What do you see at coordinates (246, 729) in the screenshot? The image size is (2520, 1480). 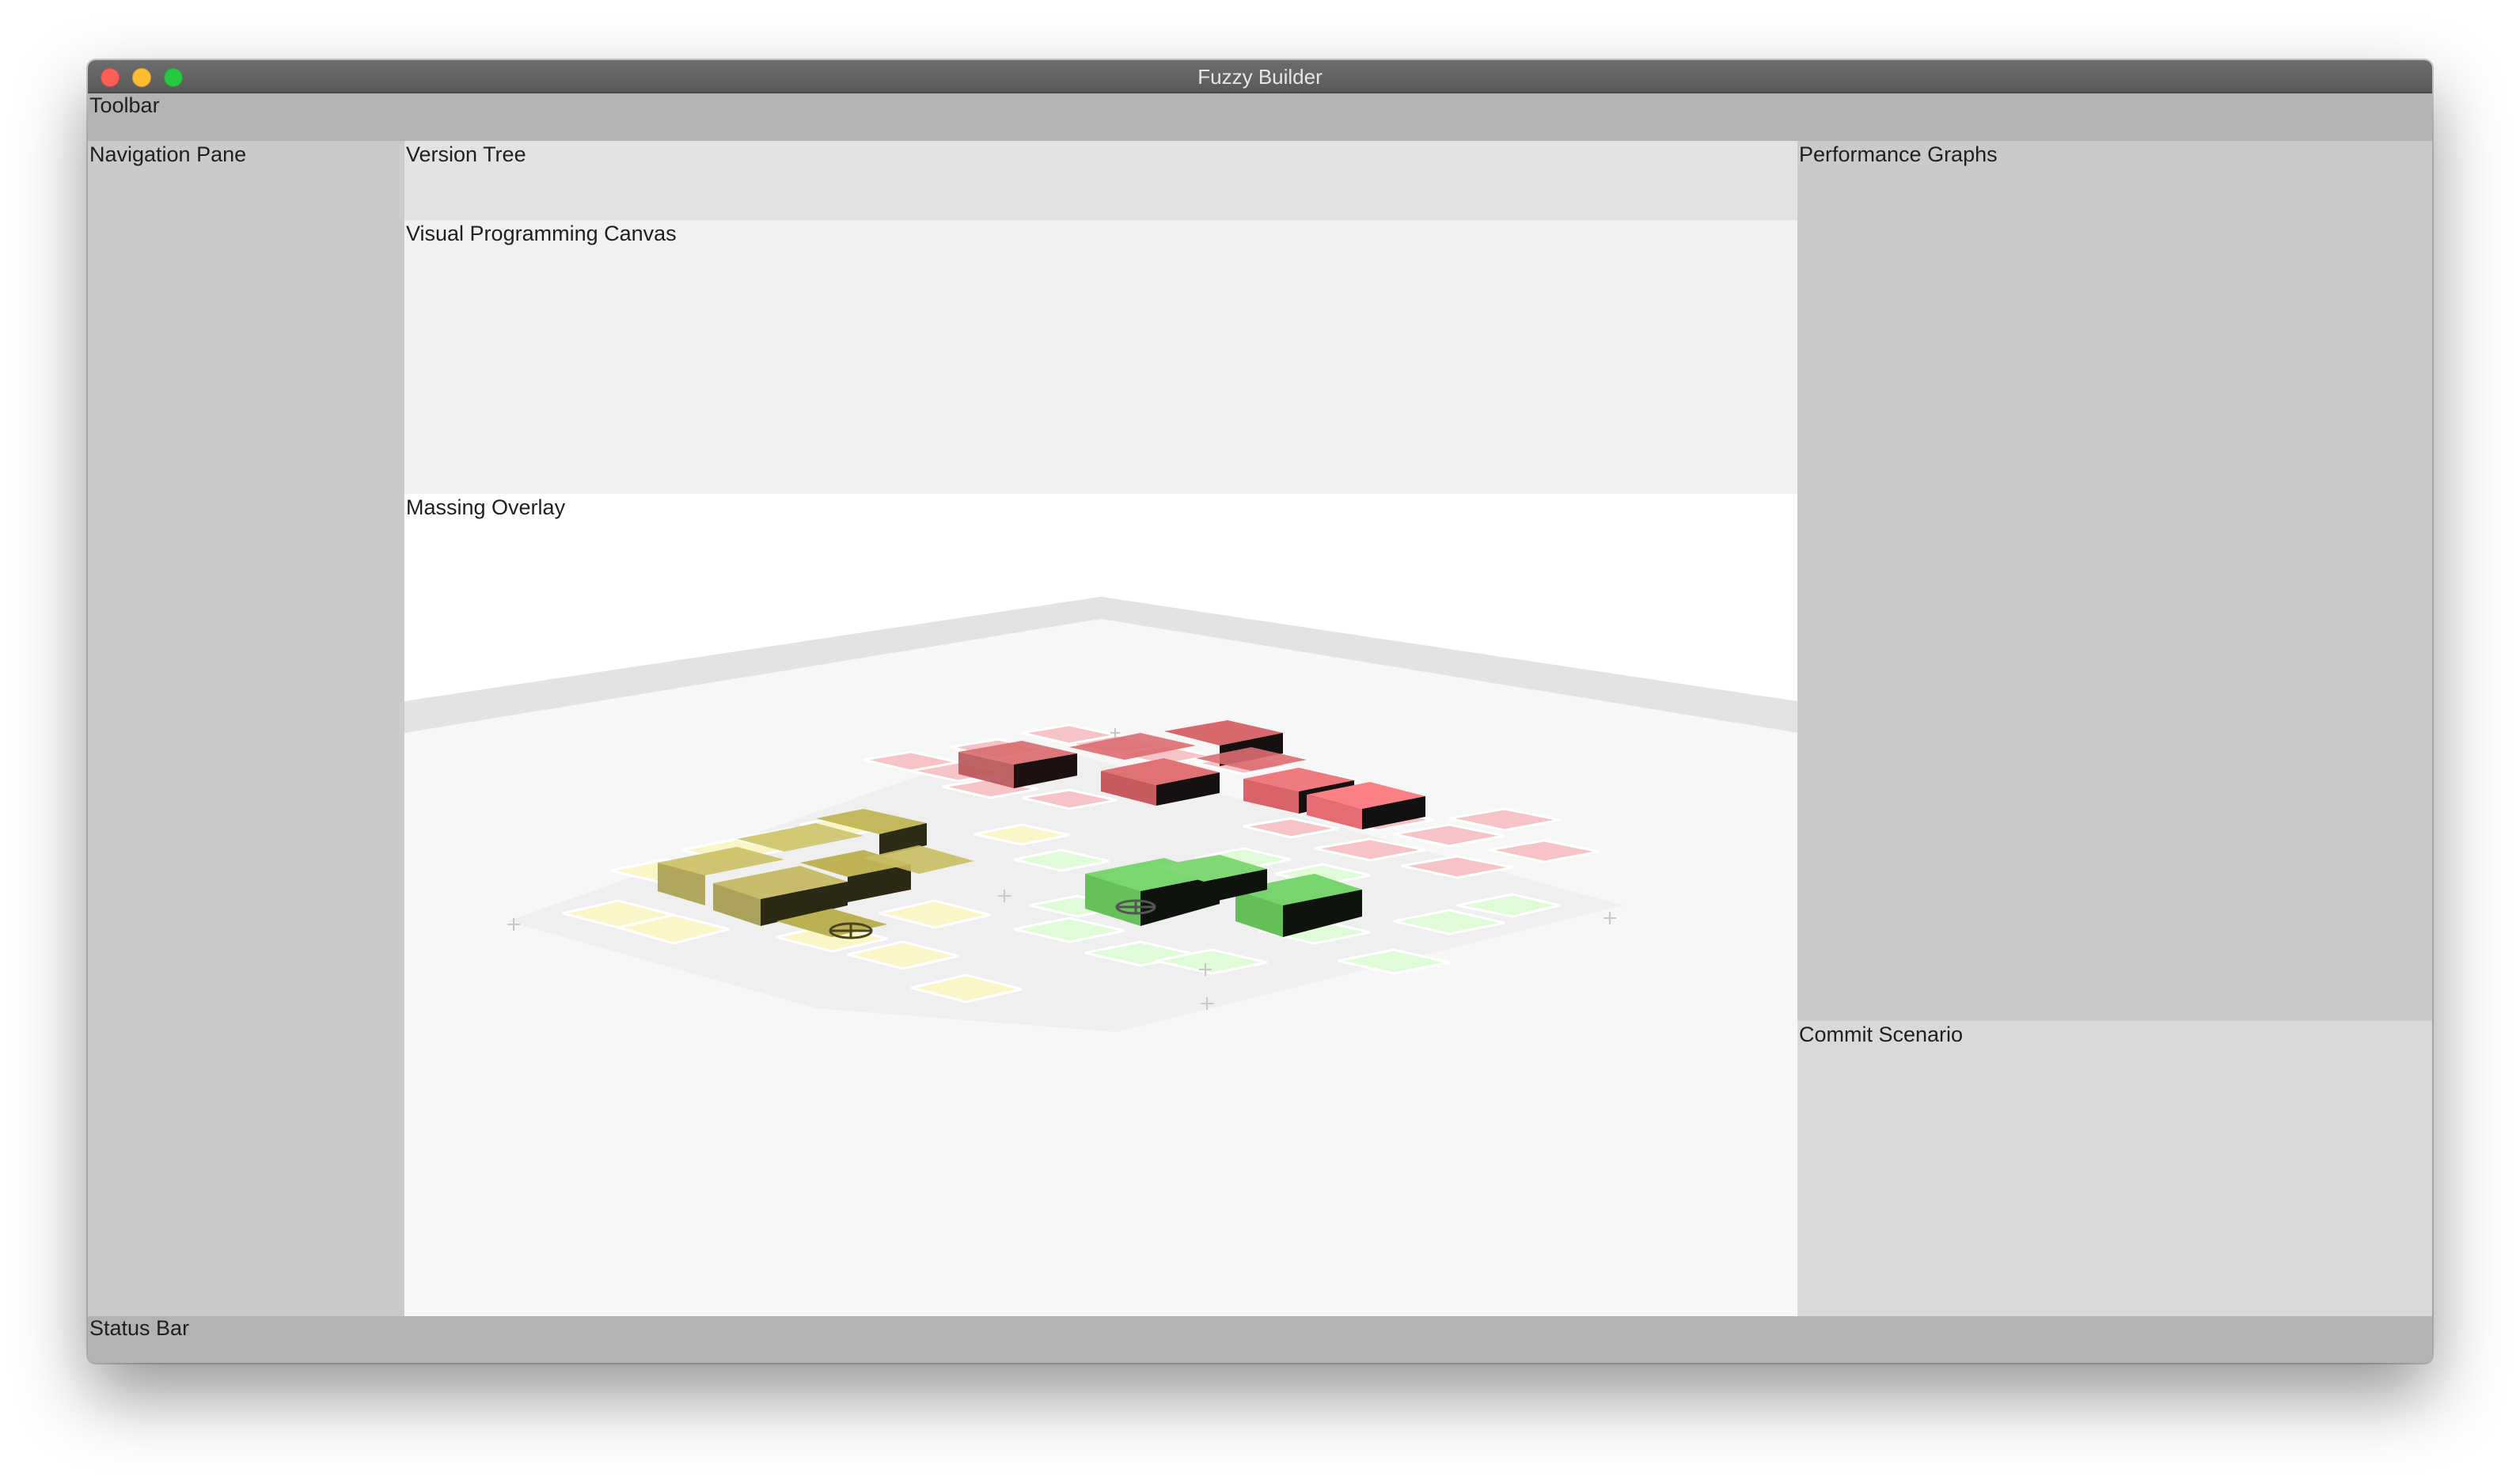 I see `navigation-pane: Navigation Pane` at bounding box center [246, 729].